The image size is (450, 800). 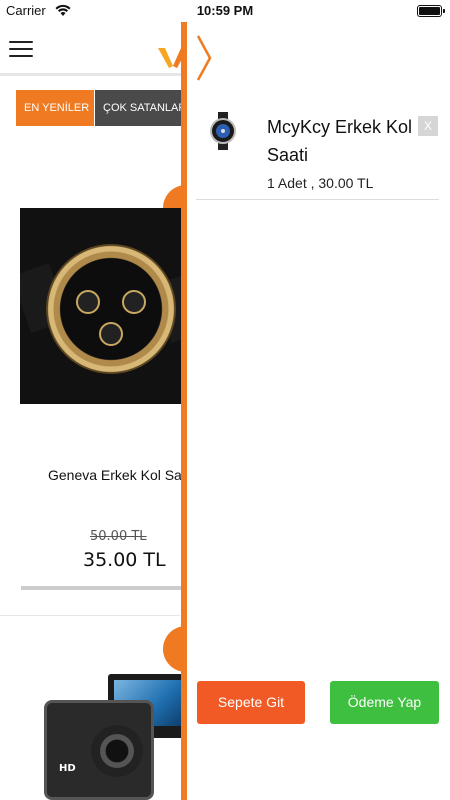 I want to click on cart-item-divider, so click(x=317, y=199).